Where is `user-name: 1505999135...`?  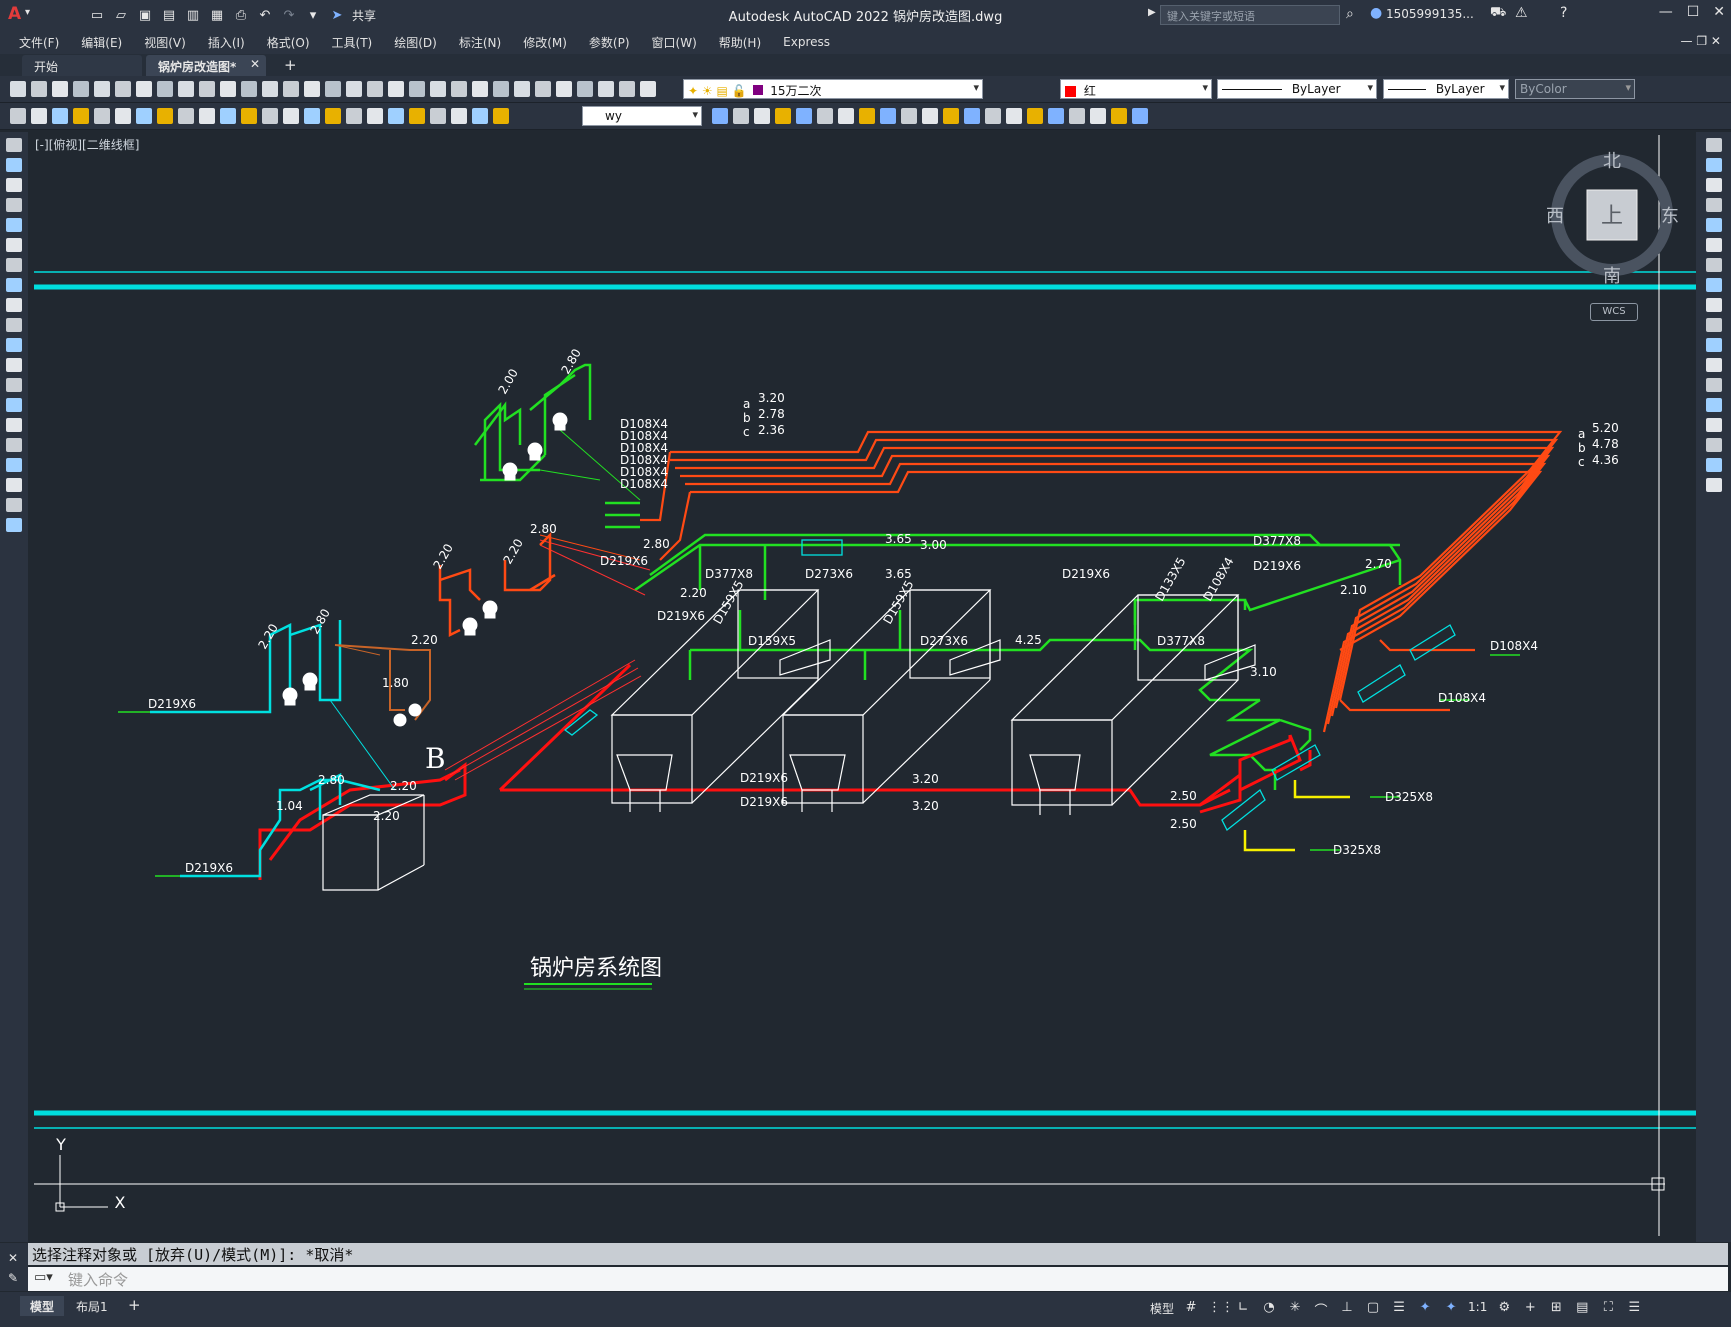
user-name: 1505999135... is located at coordinates (1430, 14).